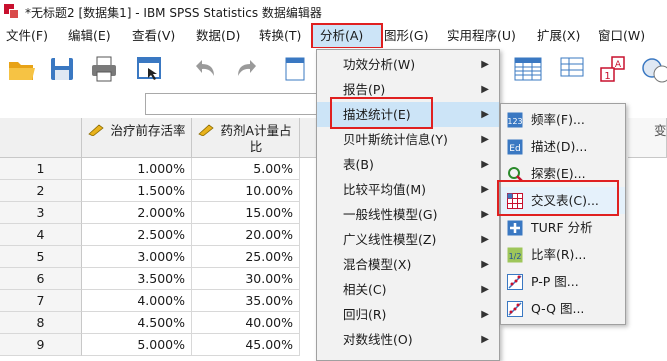 The height and width of the screenshot is (361, 667). Describe the element at coordinates (27, 36) in the screenshot. I see `menu-file: 文件(F)` at that location.